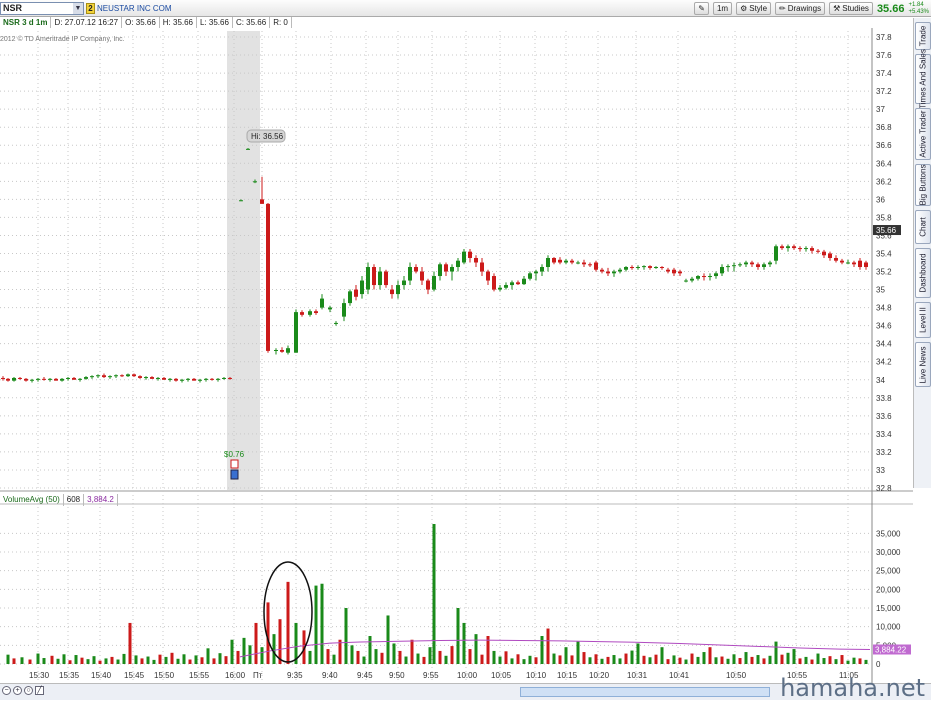  Describe the element at coordinates (39, 690) in the screenshot. I see `draw-tool-icon: ╱` at that location.